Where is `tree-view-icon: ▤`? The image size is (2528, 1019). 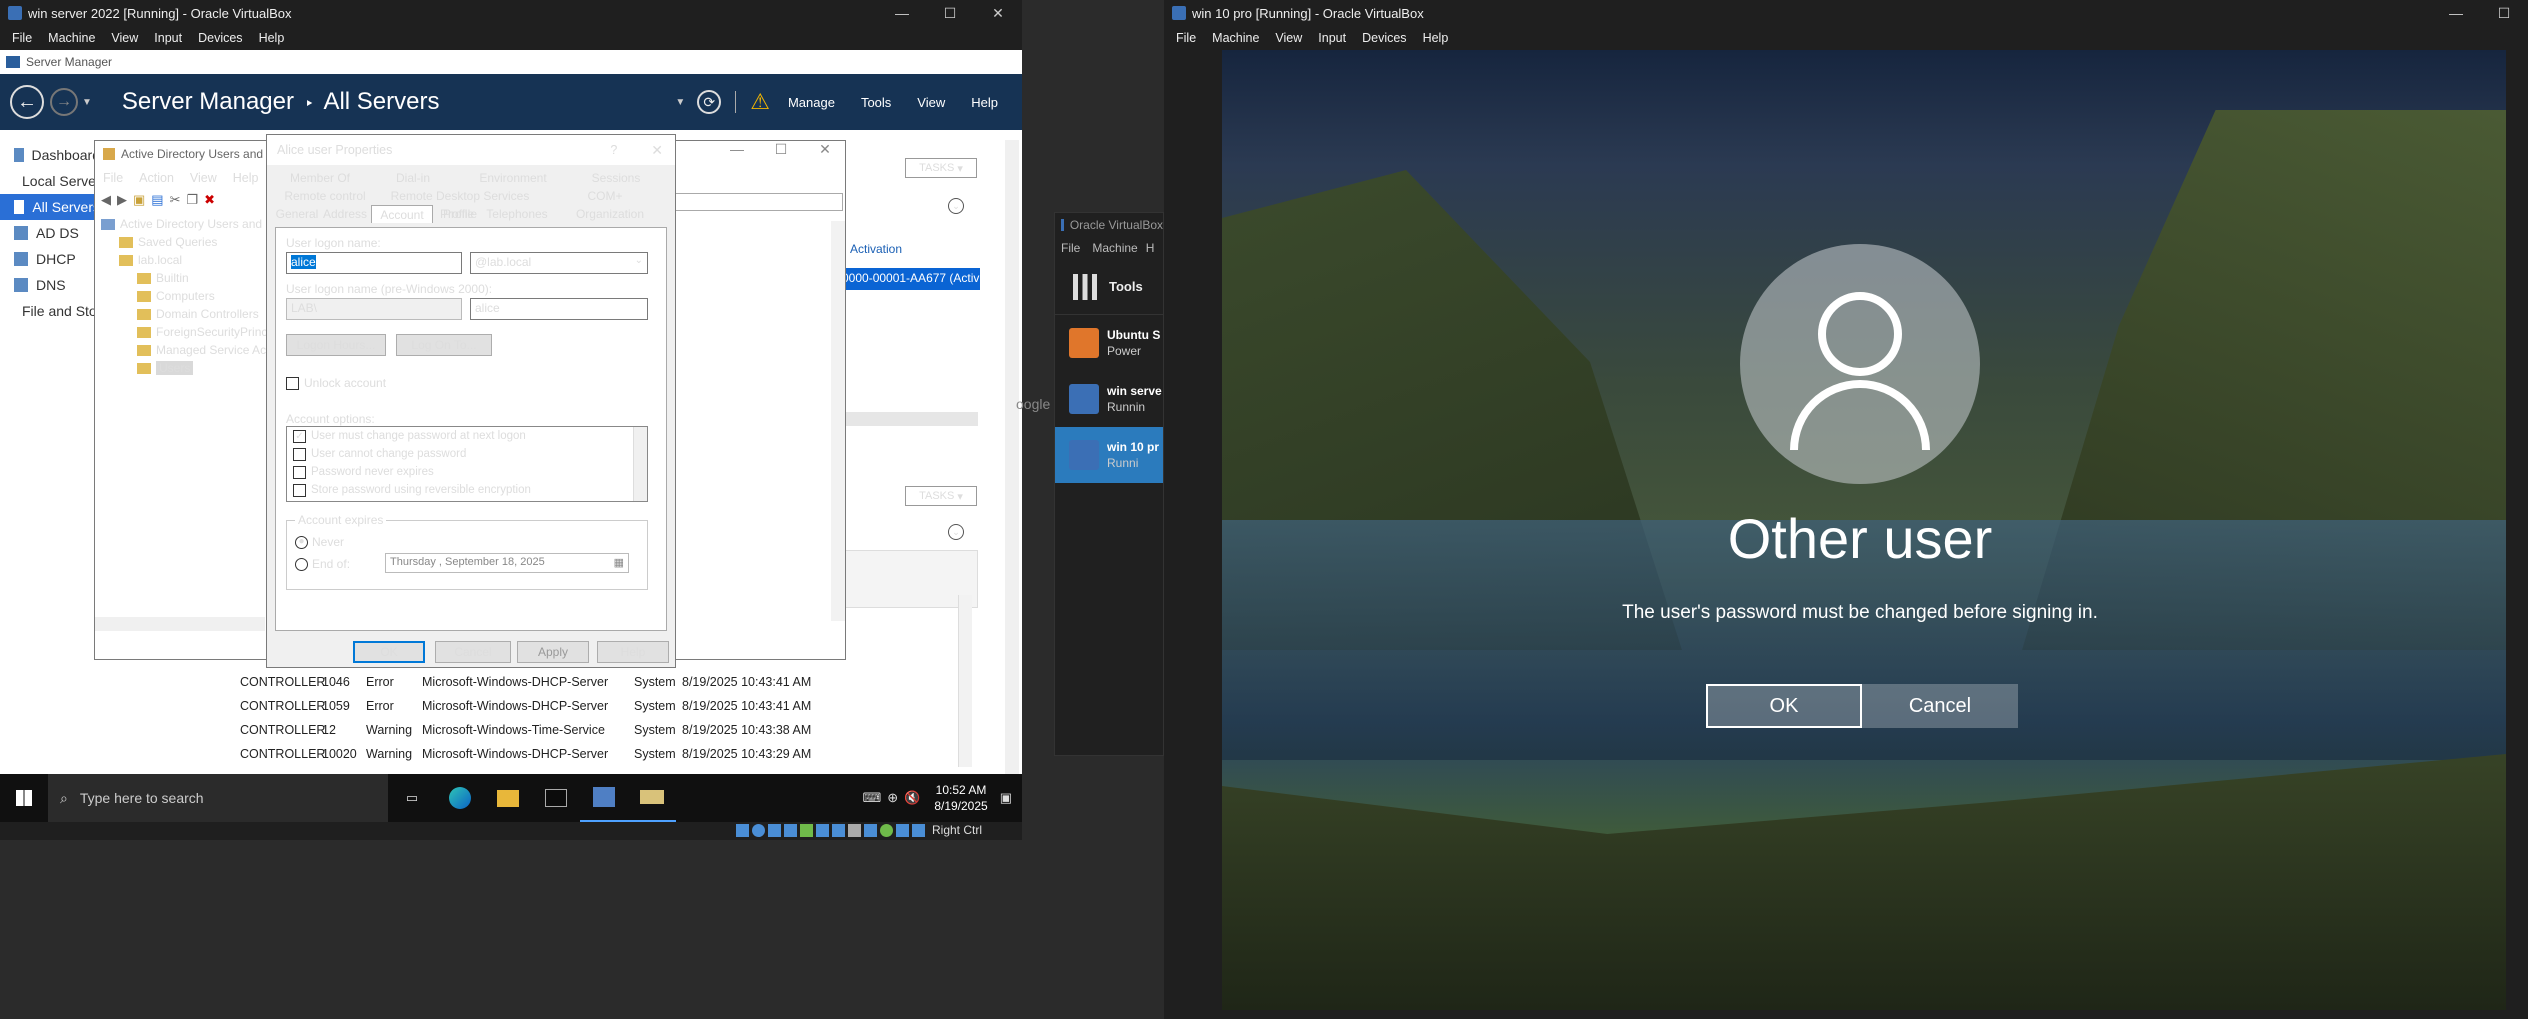
tree-view-icon: ▤ is located at coordinates (157, 200).